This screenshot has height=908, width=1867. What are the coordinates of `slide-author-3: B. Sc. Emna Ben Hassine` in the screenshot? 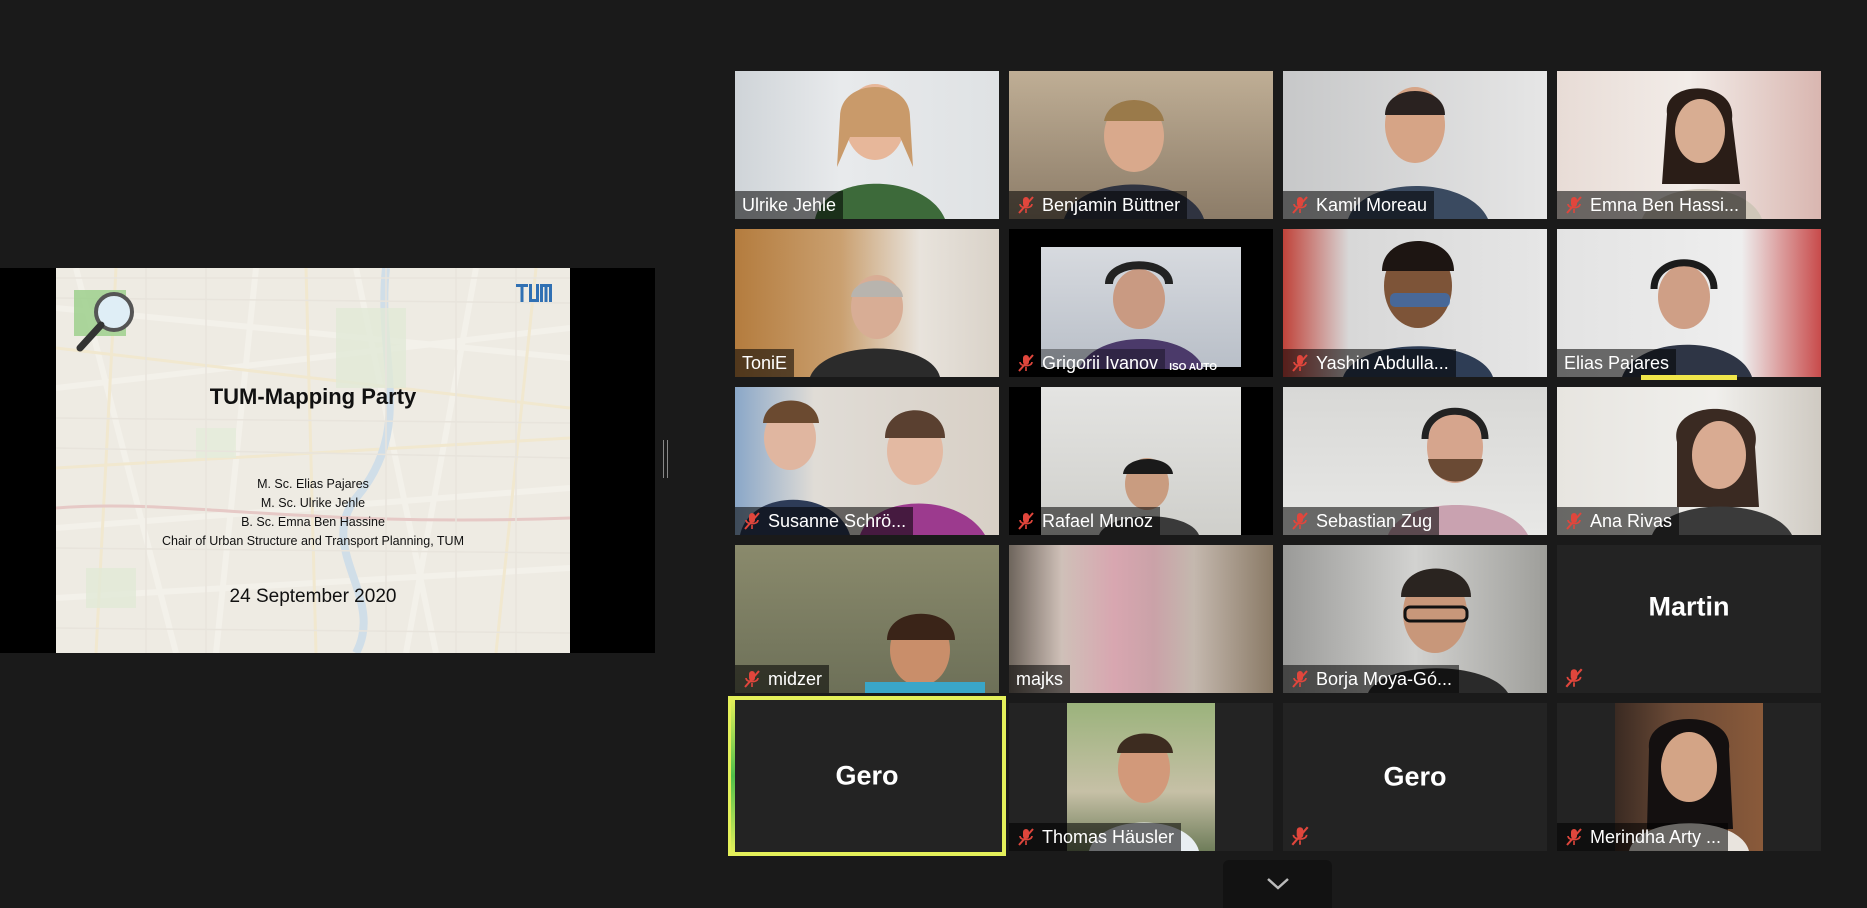 It's located at (313, 522).